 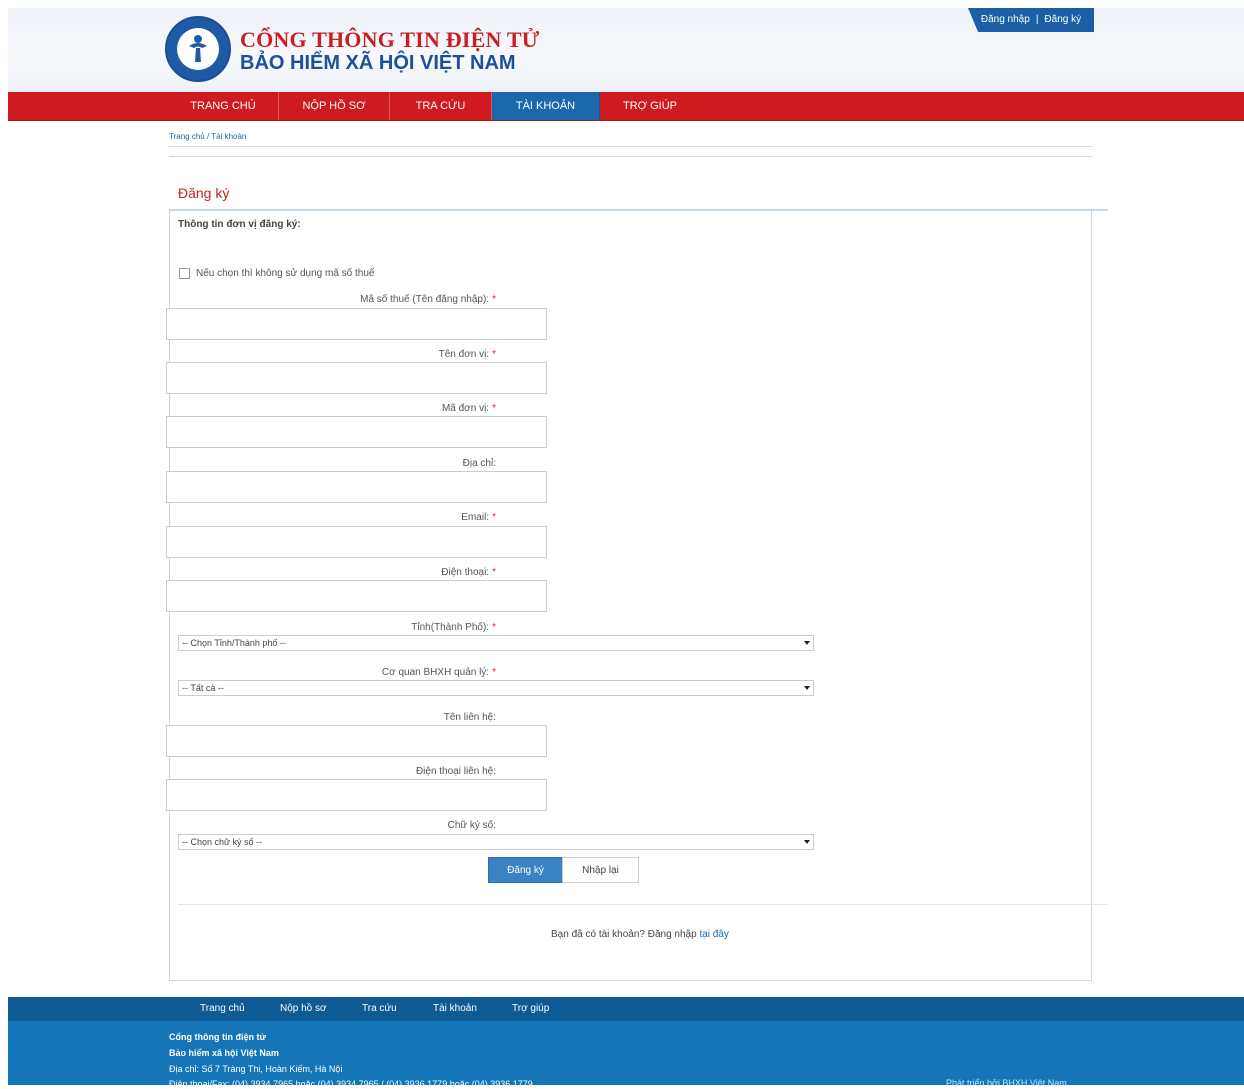 I want to click on no-tax-code-label: Nếu chọn thì không sử dụng mã số thuế, so click(x=285, y=273).